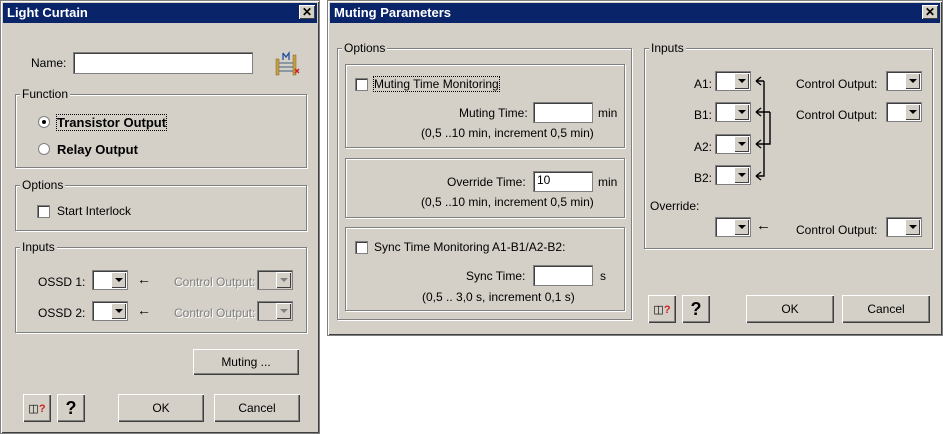 Image resolution: width=943 pixels, height=434 pixels. What do you see at coordinates (275, 311) in the screenshot?
I see `control-output-2-select` at bounding box center [275, 311].